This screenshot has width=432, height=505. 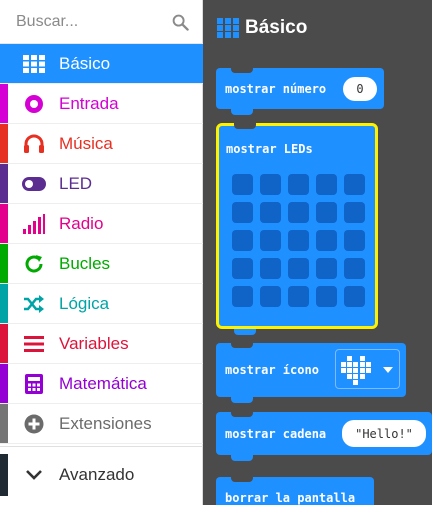 I want to click on flyout-title: Básico, so click(x=262, y=28).